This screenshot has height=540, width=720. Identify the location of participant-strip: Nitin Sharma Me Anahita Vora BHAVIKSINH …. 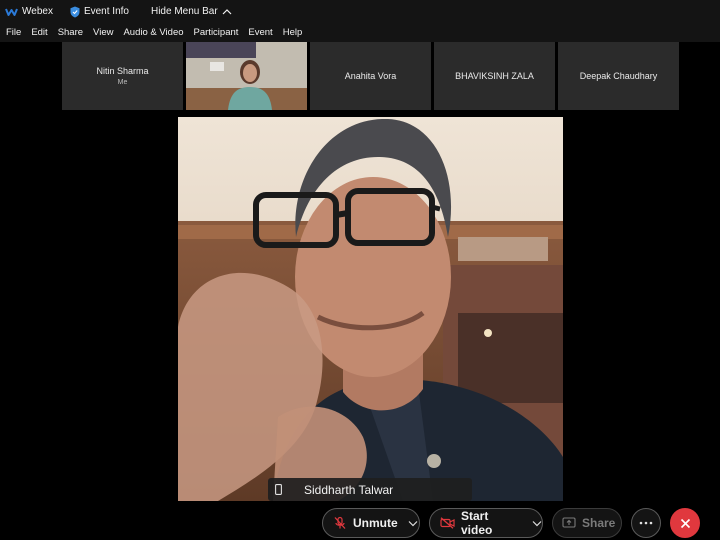
(370, 76).